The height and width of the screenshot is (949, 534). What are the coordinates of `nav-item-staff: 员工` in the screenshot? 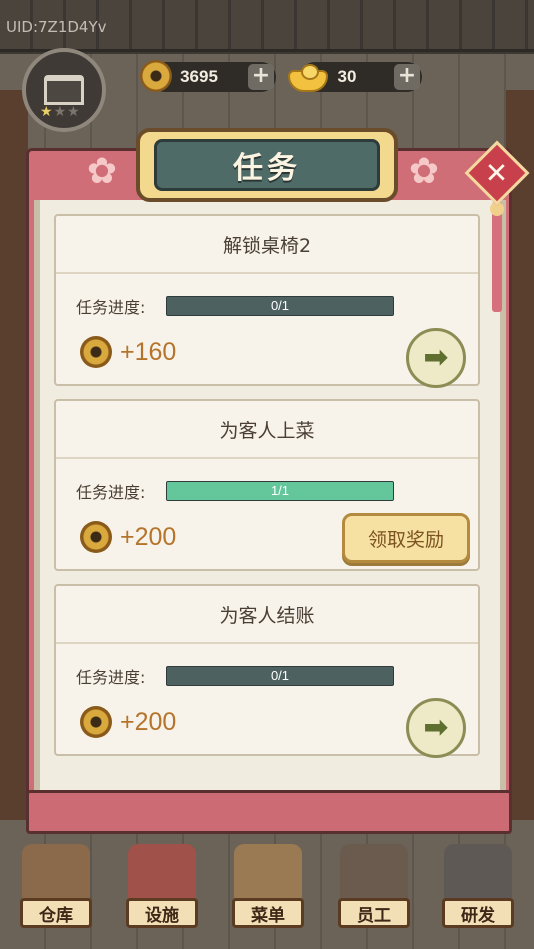 It's located at (374, 892).